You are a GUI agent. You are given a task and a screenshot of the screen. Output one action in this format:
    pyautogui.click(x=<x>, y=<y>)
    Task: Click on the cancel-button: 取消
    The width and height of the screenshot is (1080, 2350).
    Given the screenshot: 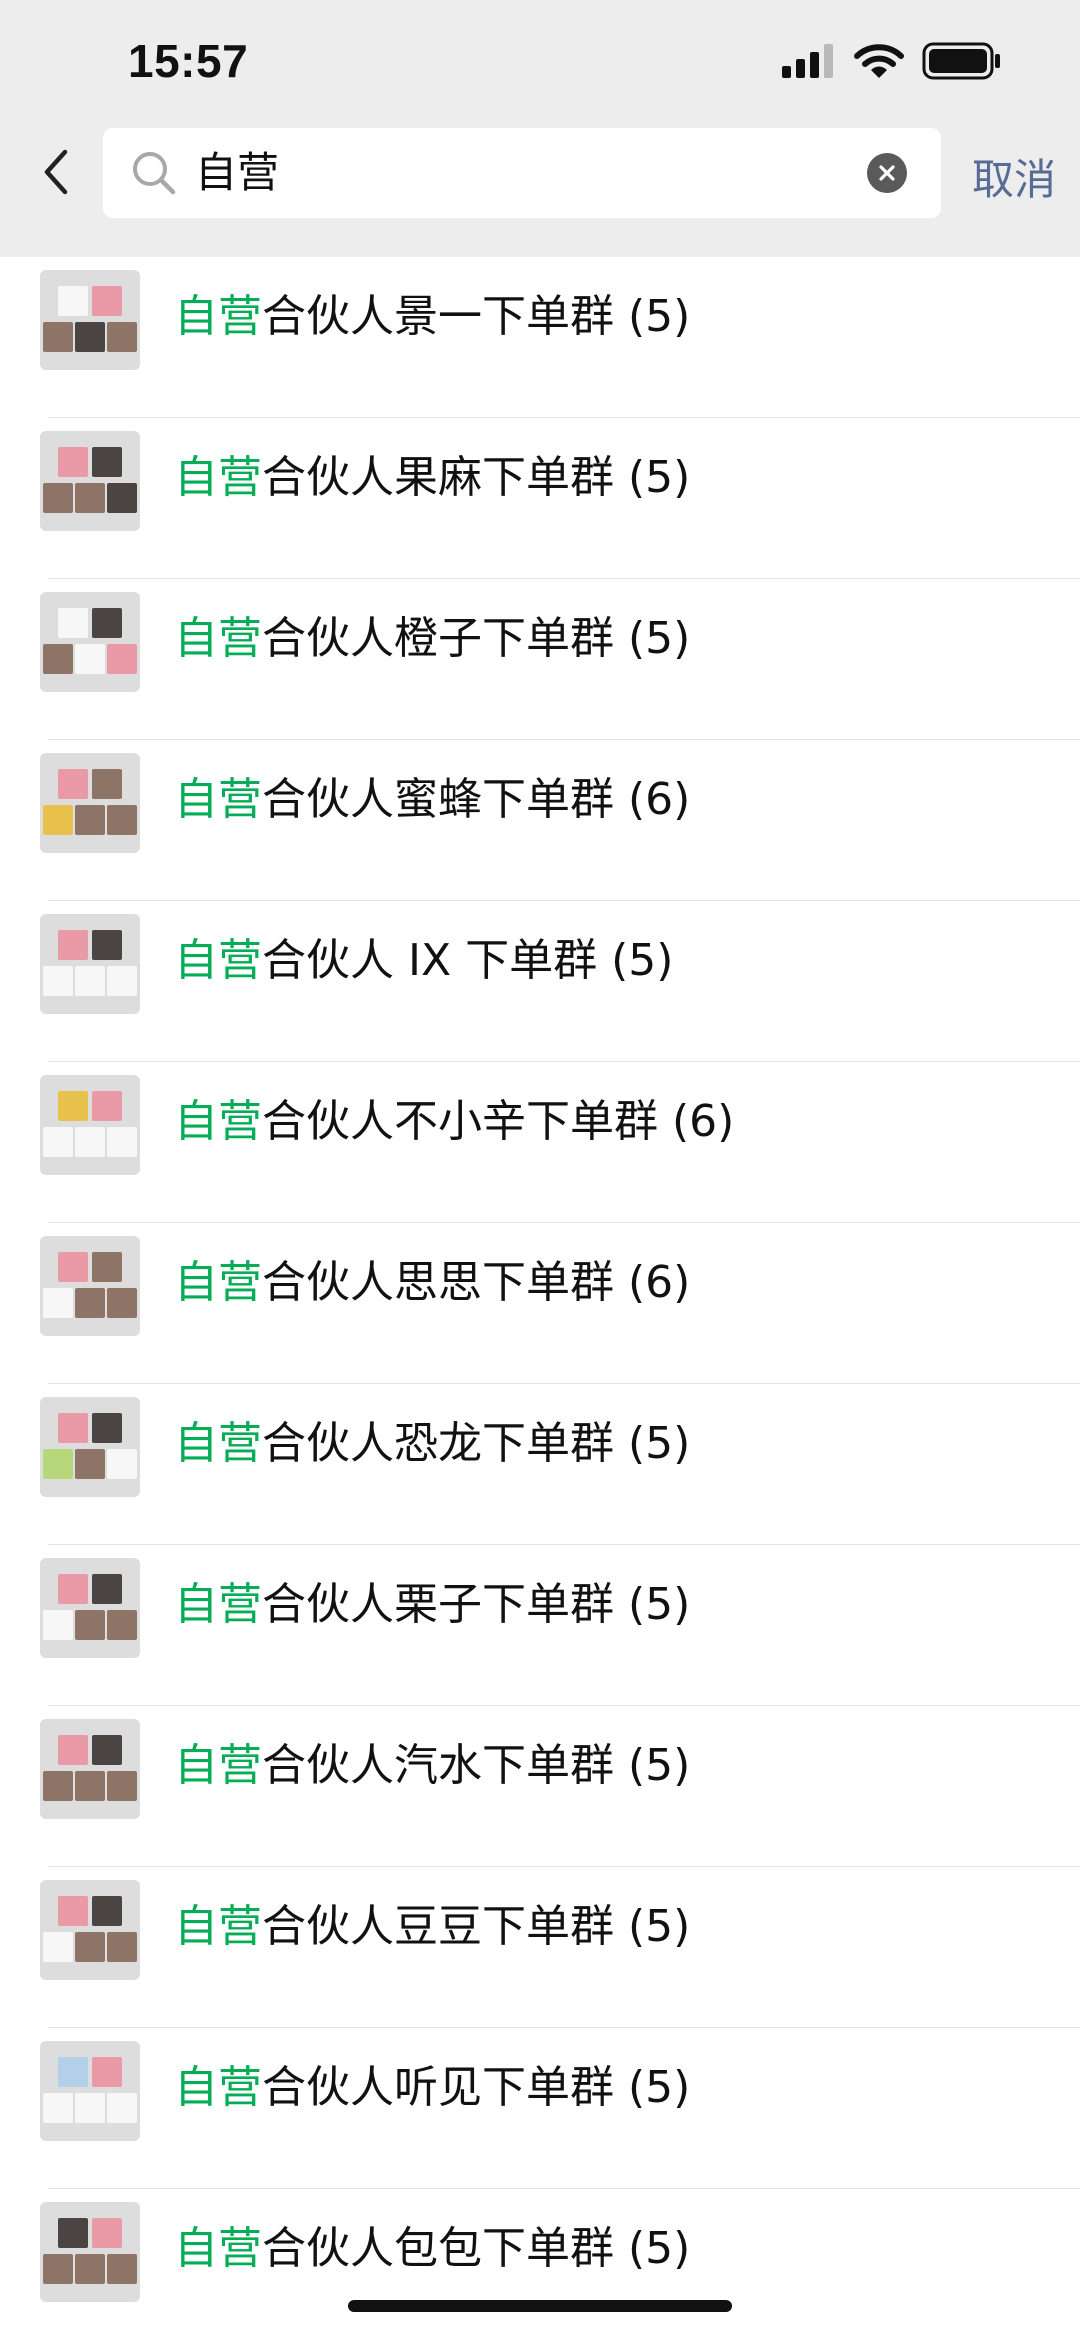 What is the action you would take?
    pyautogui.click(x=1014, y=176)
    